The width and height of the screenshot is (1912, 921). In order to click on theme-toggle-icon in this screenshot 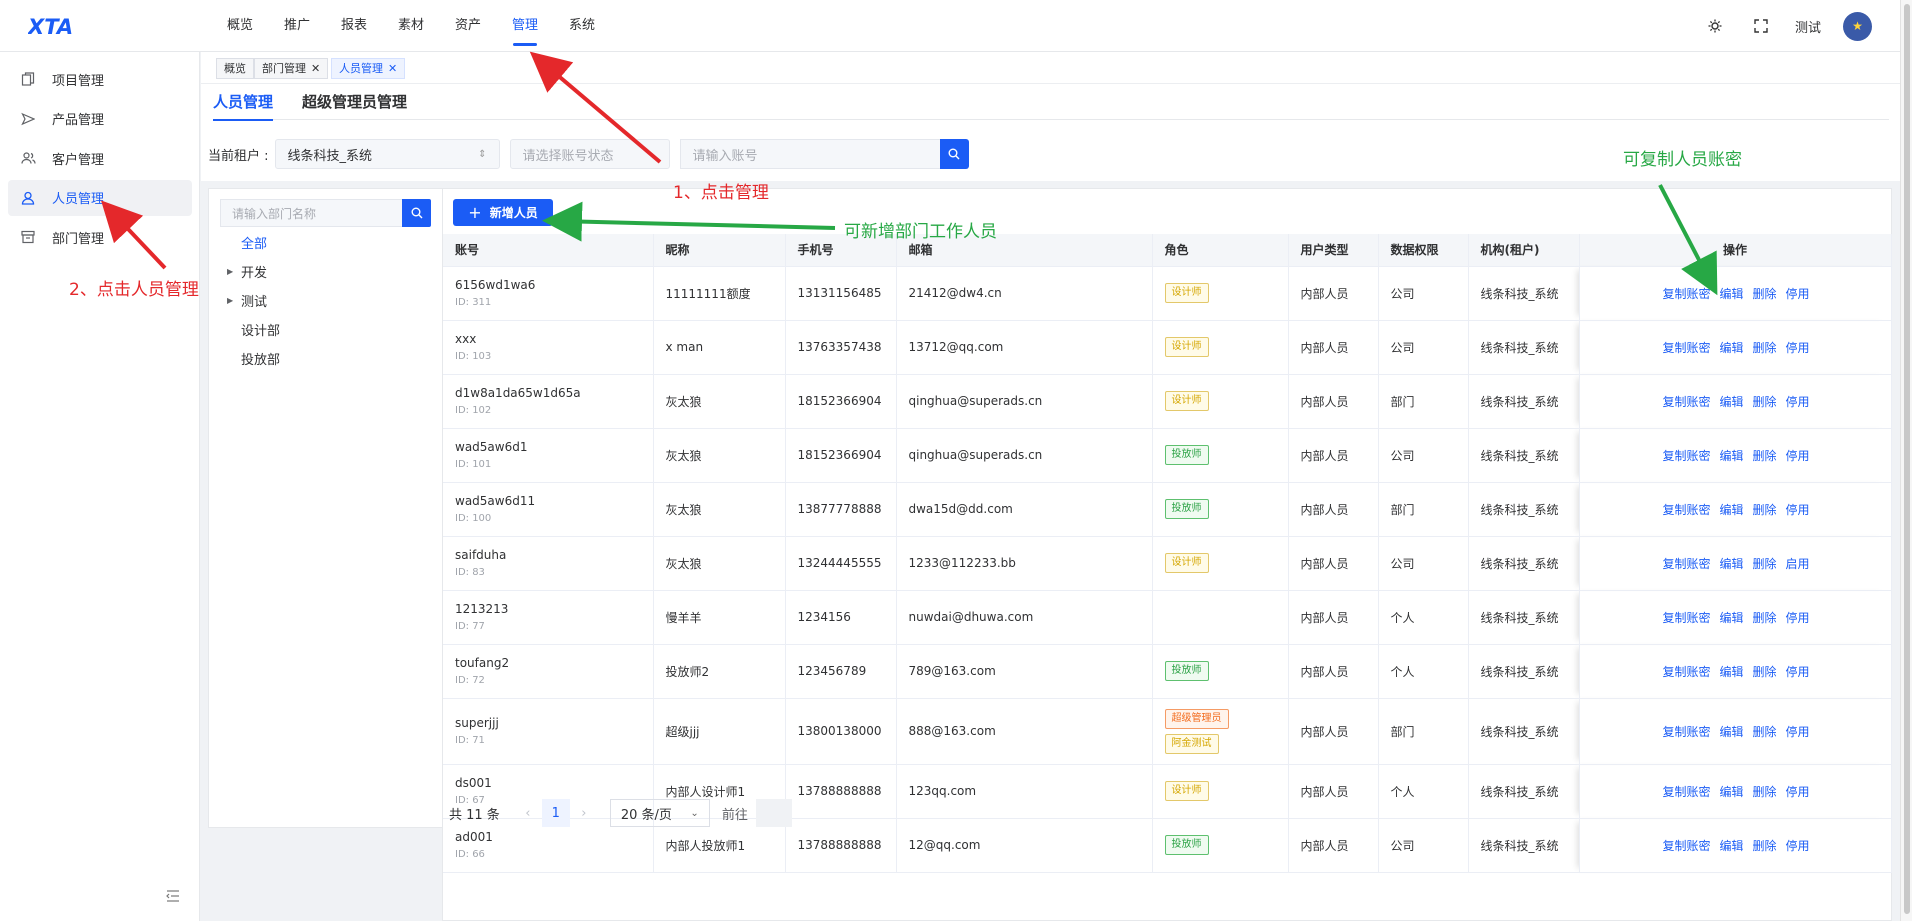, I will do `click(1715, 26)`.